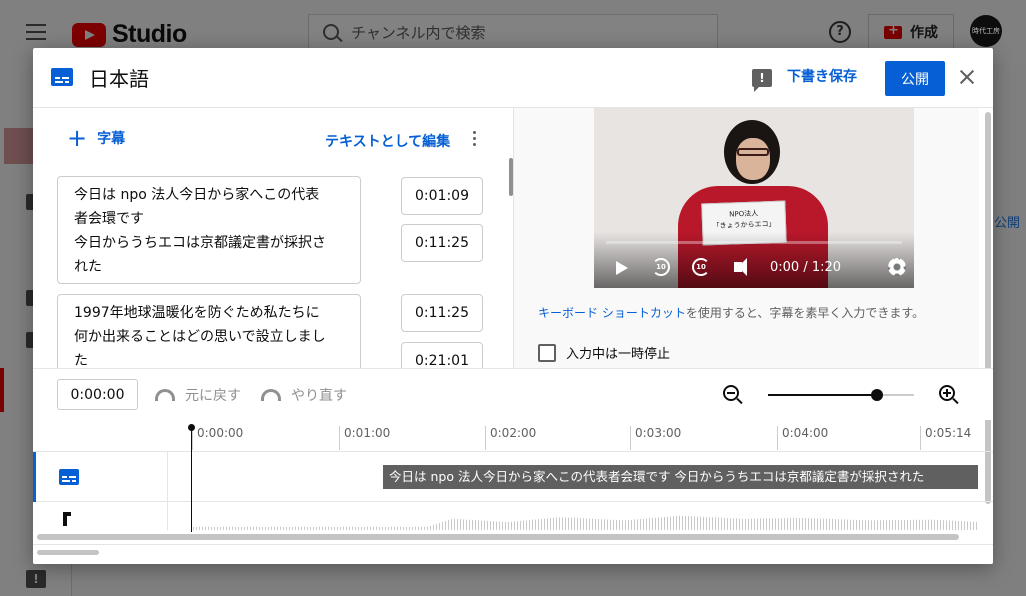  I want to click on undo-button: 元に戻す, so click(198, 395).